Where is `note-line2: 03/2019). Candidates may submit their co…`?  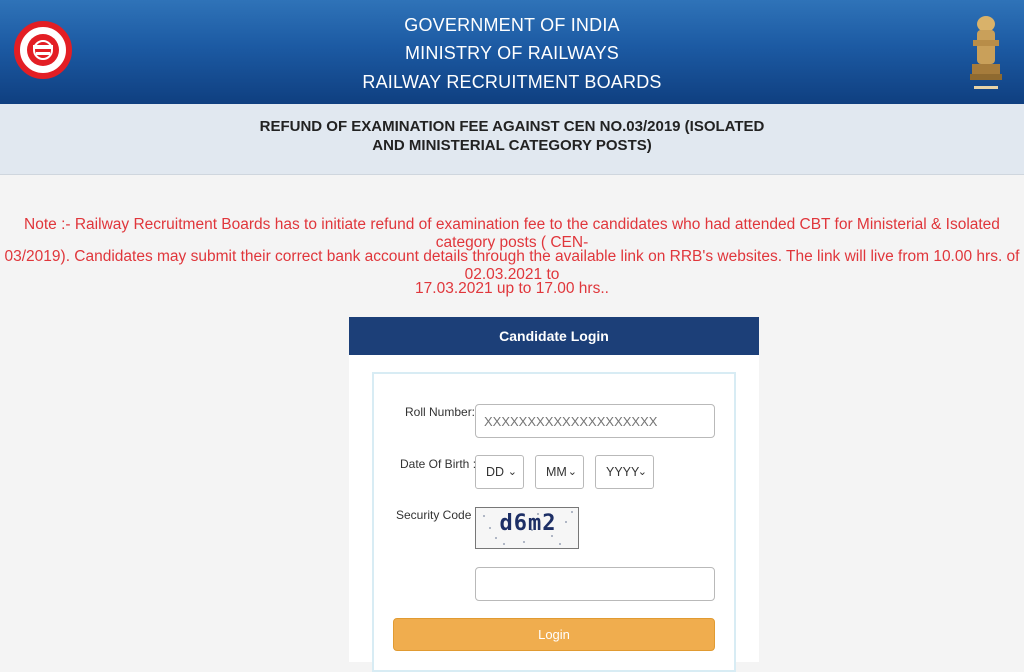
note-line2: 03/2019). Candidates may submit their co… is located at coordinates (512, 265).